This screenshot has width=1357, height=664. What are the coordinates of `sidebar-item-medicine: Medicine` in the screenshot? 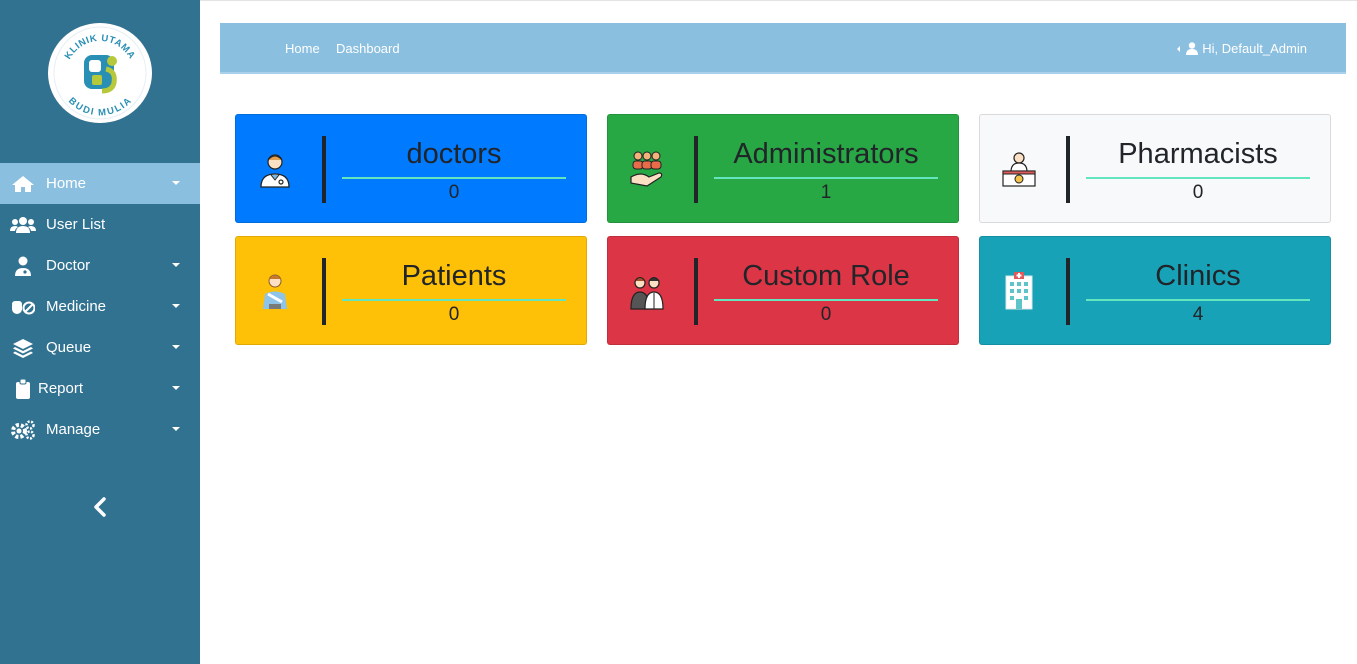 It's located at (100, 306).